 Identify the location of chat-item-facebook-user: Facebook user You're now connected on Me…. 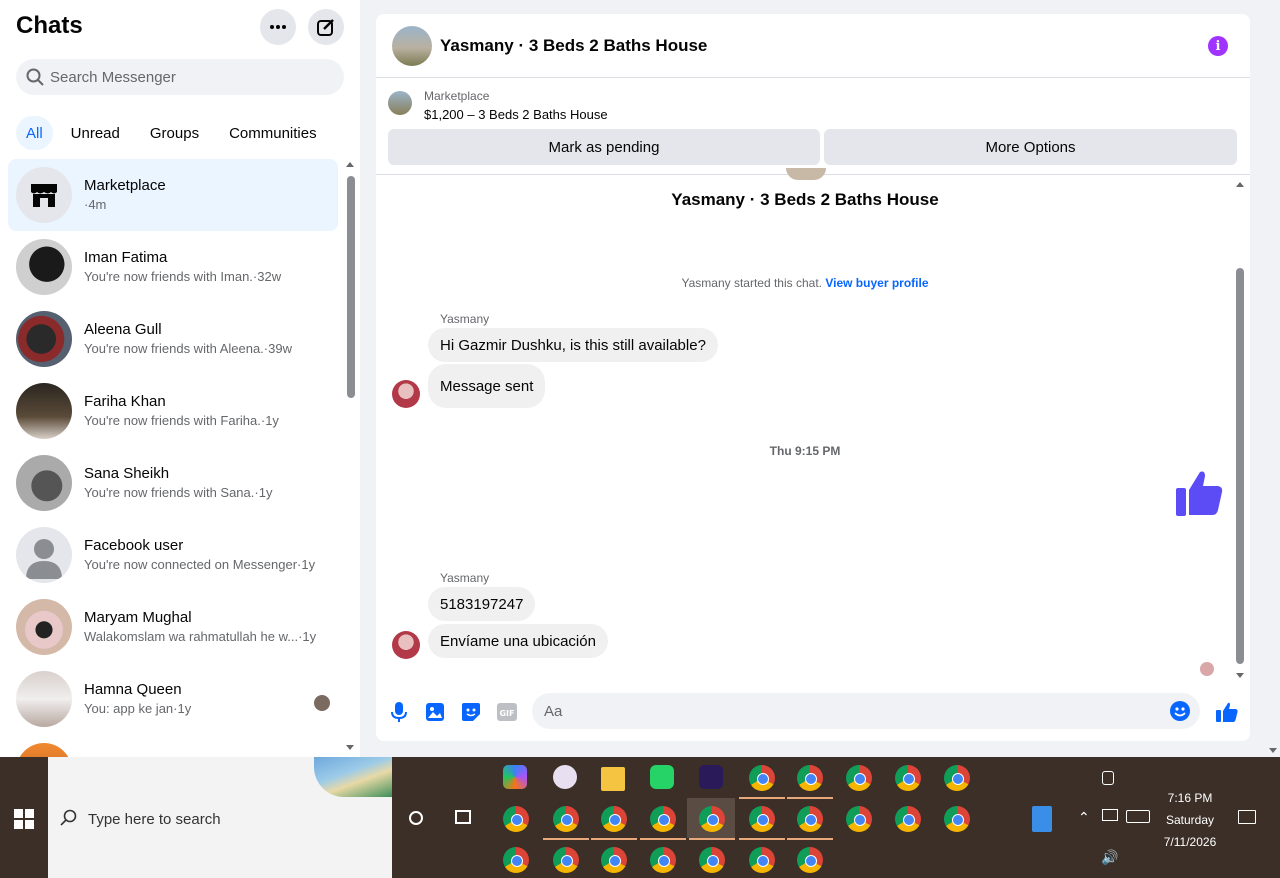
(173, 555).